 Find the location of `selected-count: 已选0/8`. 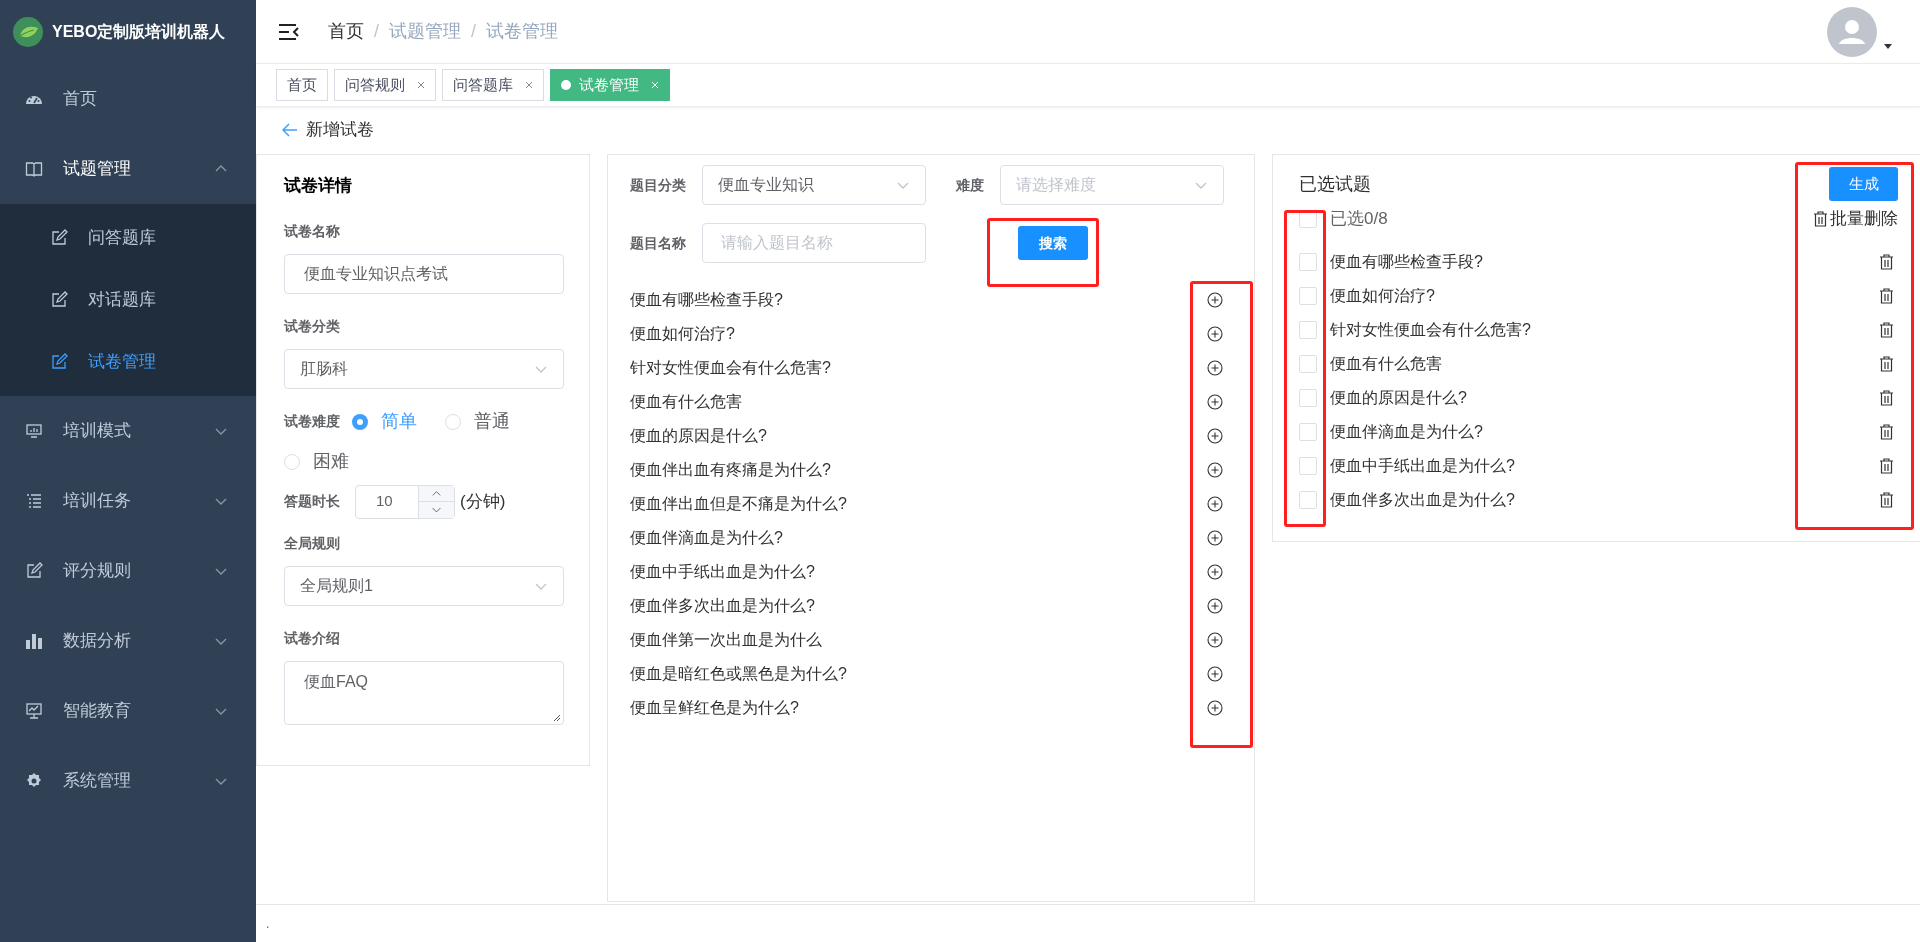

selected-count: 已选0/8 is located at coordinates (1359, 219).